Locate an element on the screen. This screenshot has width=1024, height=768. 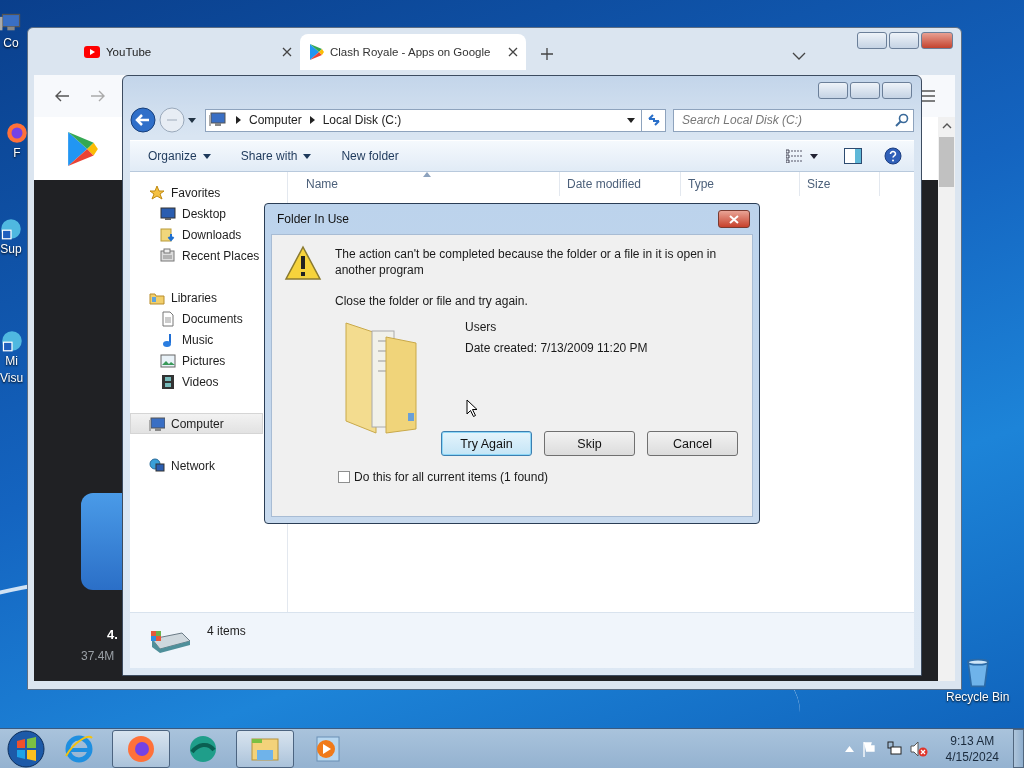
pictures-icon is located at coordinates (168, 360).